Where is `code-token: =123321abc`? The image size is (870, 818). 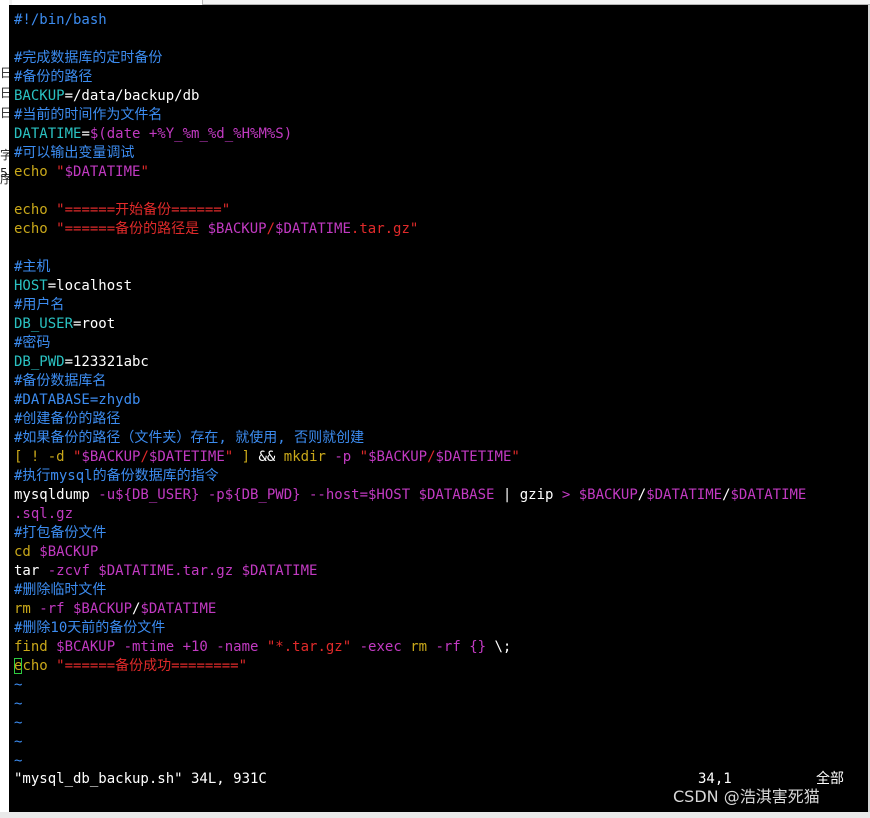 code-token: =123321abc is located at coordinates (106, 362).